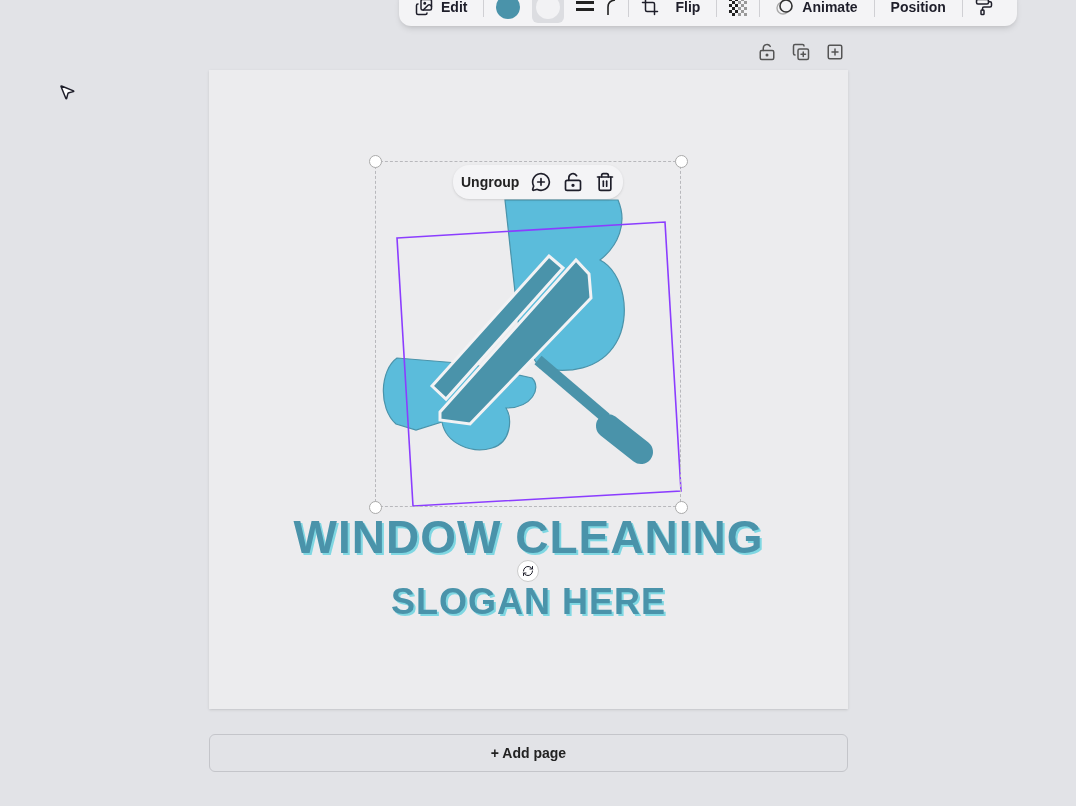 The image size is (1076, 806). Describe the element at coordinates (541, 182) in the screenshot. I see `comment-add-icon` at that location.